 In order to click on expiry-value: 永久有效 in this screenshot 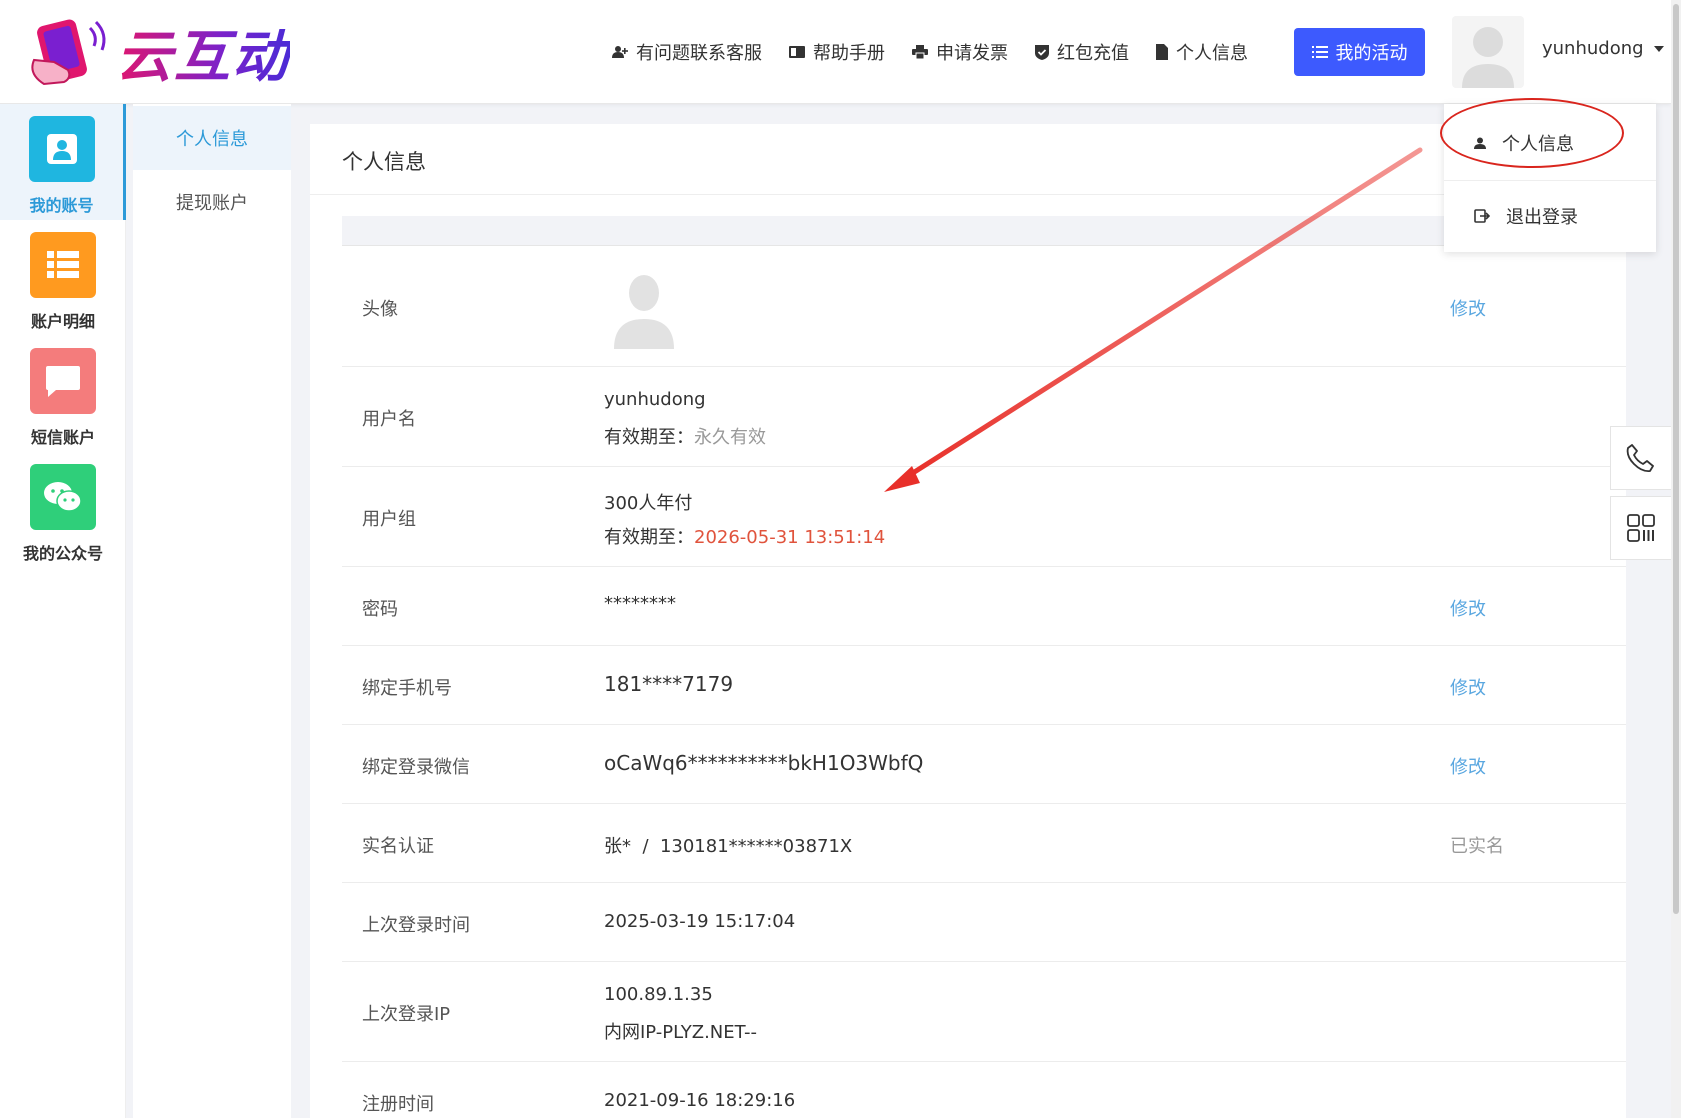, I will do `click(730, 437)`.